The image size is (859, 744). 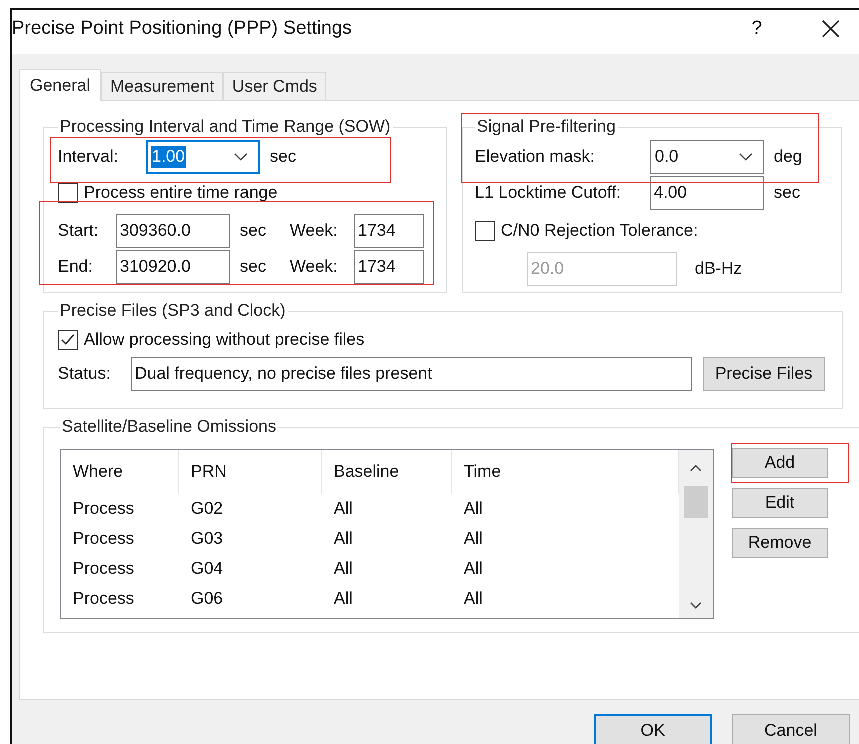 What do you see at coordinates (780, 503) in the screenshot?
I see `list-button: Edit` at bounding box center [780, 503].